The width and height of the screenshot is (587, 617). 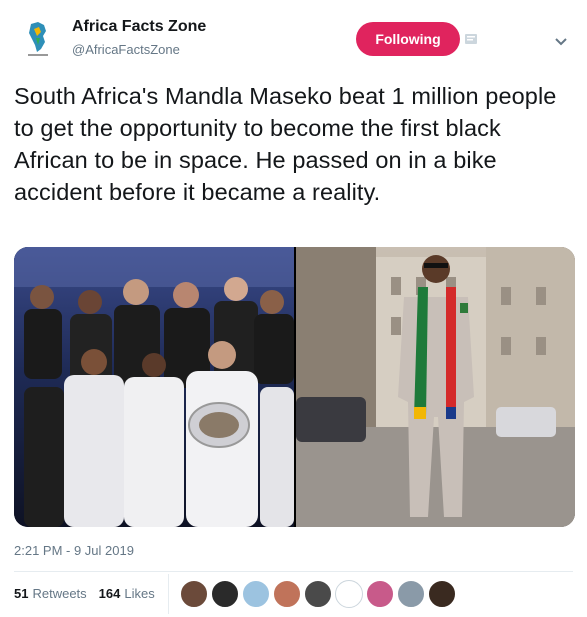 I want to click on likes-count: 164, so click(x=109, y=593).